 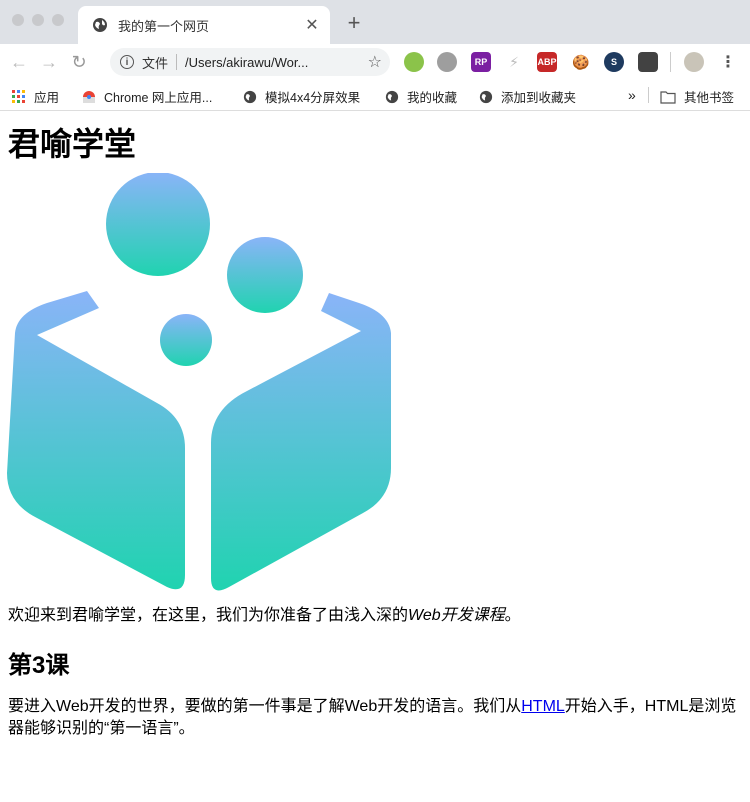 I want to click on info-icon: i, so click(x=127, y=62).